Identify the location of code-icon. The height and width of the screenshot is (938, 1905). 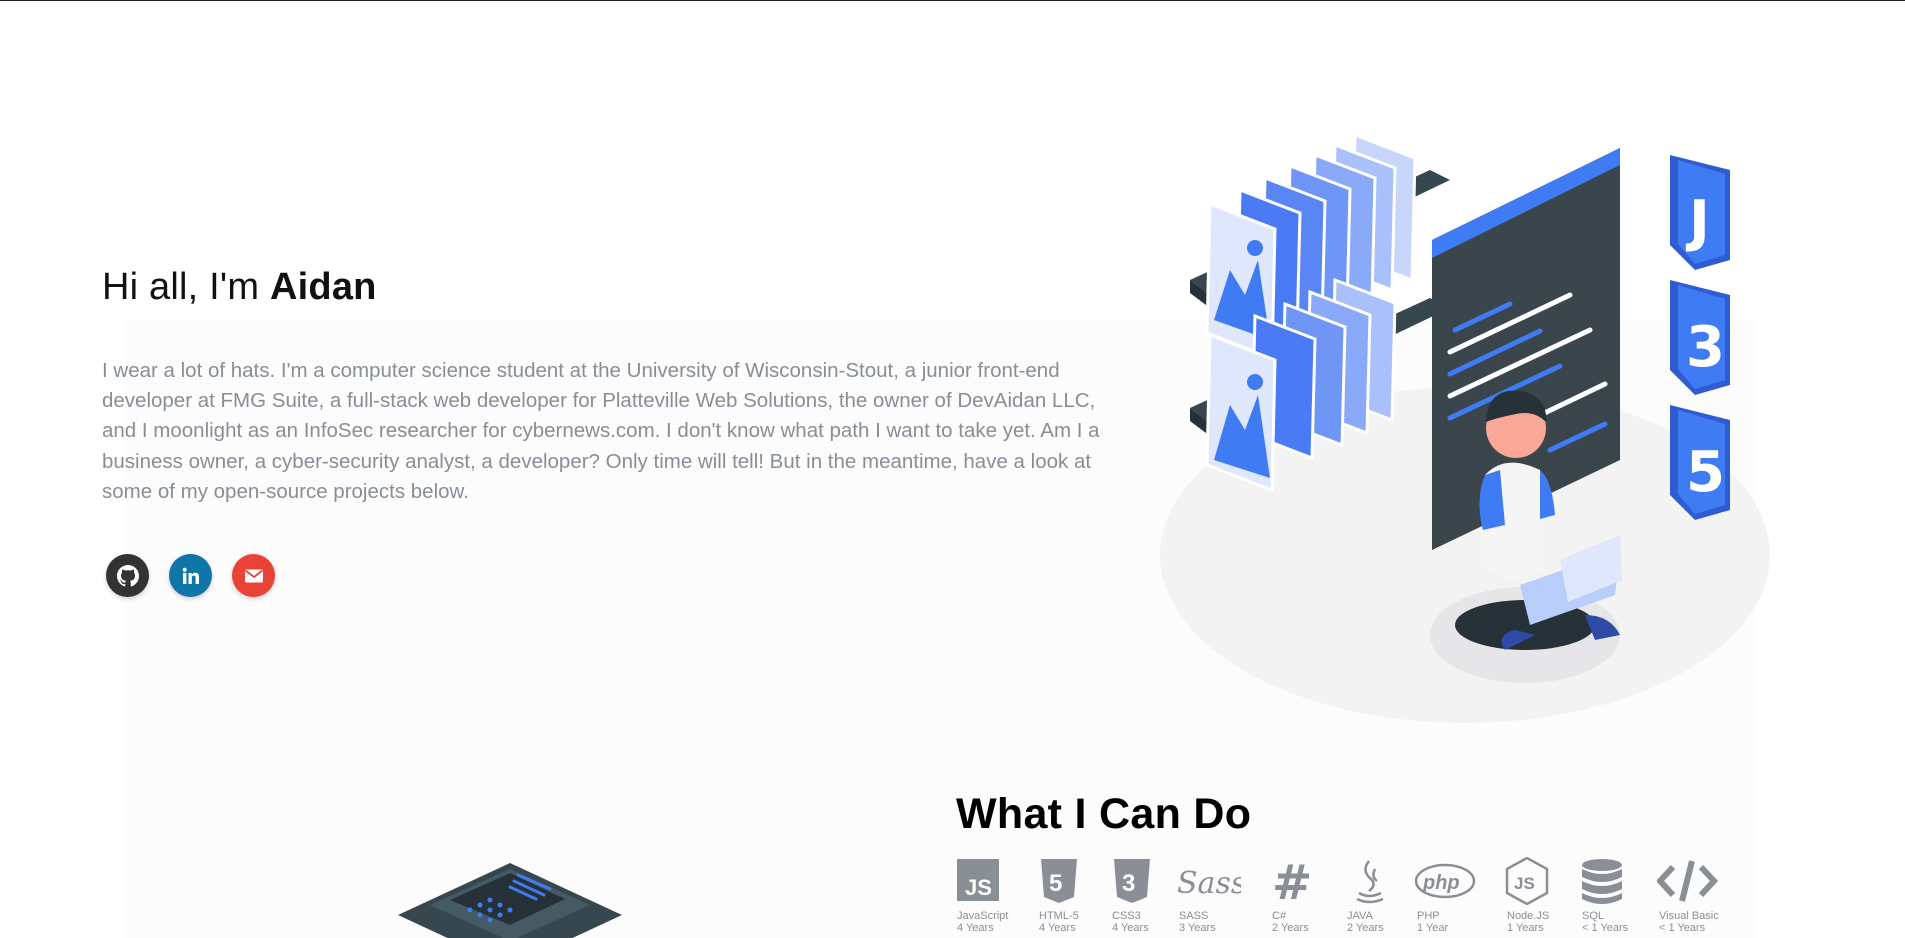
(1688, 881).